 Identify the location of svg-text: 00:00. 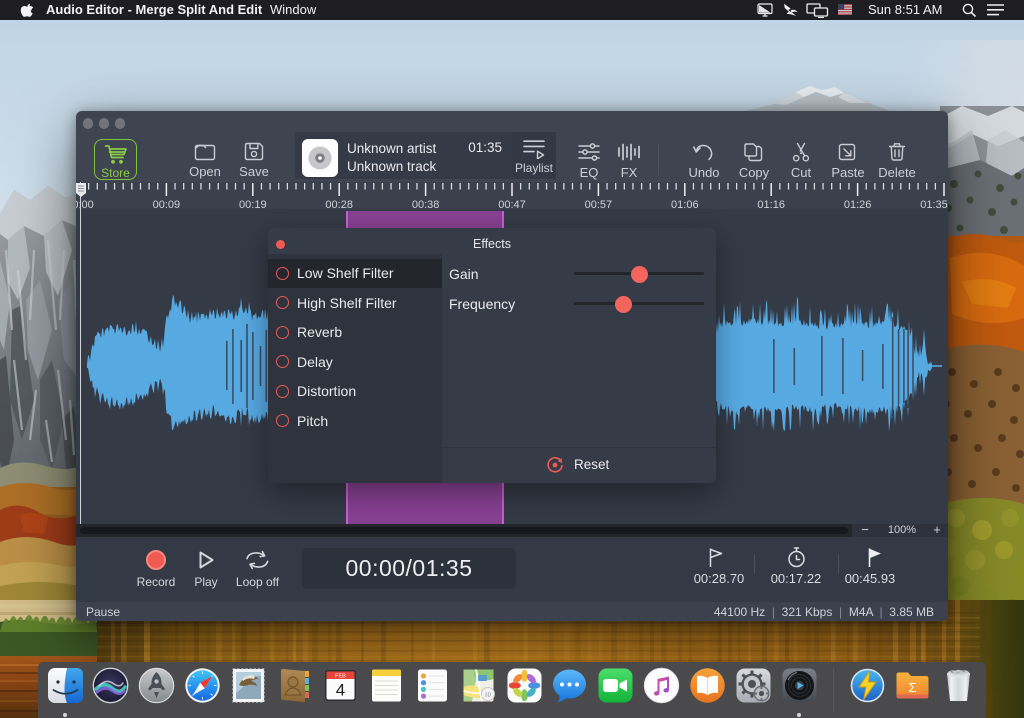
(85, 204).